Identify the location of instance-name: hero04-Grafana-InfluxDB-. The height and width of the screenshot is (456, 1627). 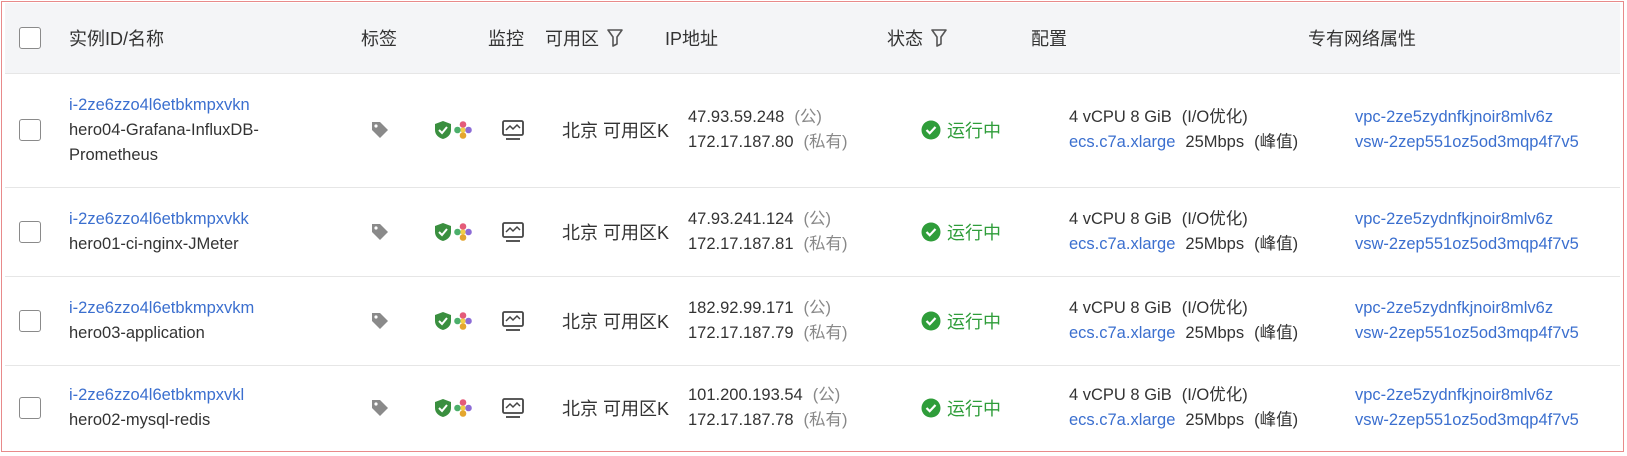
(164, 129).